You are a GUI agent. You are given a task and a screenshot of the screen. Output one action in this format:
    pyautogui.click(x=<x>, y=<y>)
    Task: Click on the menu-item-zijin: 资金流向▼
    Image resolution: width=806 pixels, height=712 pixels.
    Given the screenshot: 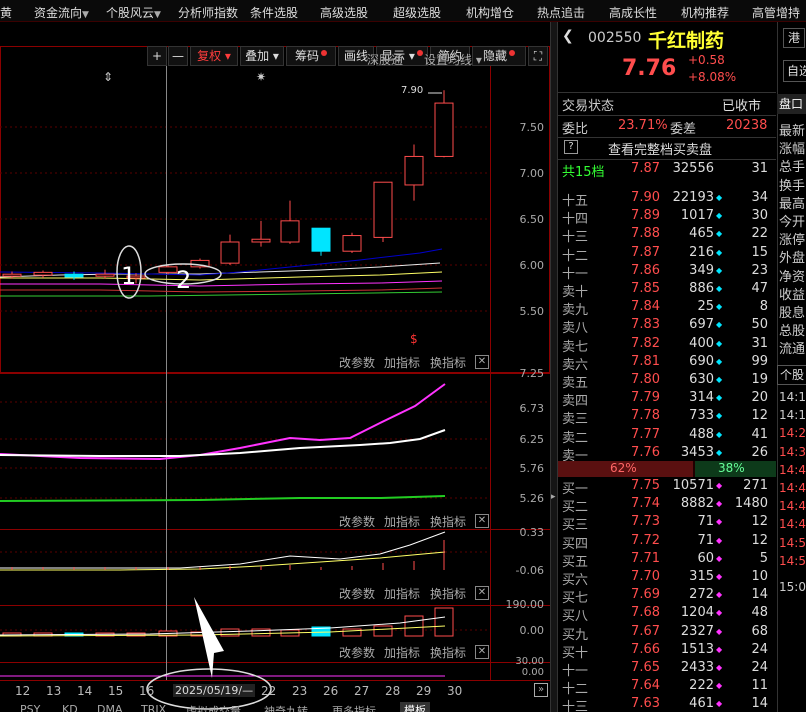 What is the action you would take?
    pyautogui.click(x=61, y=12)
    